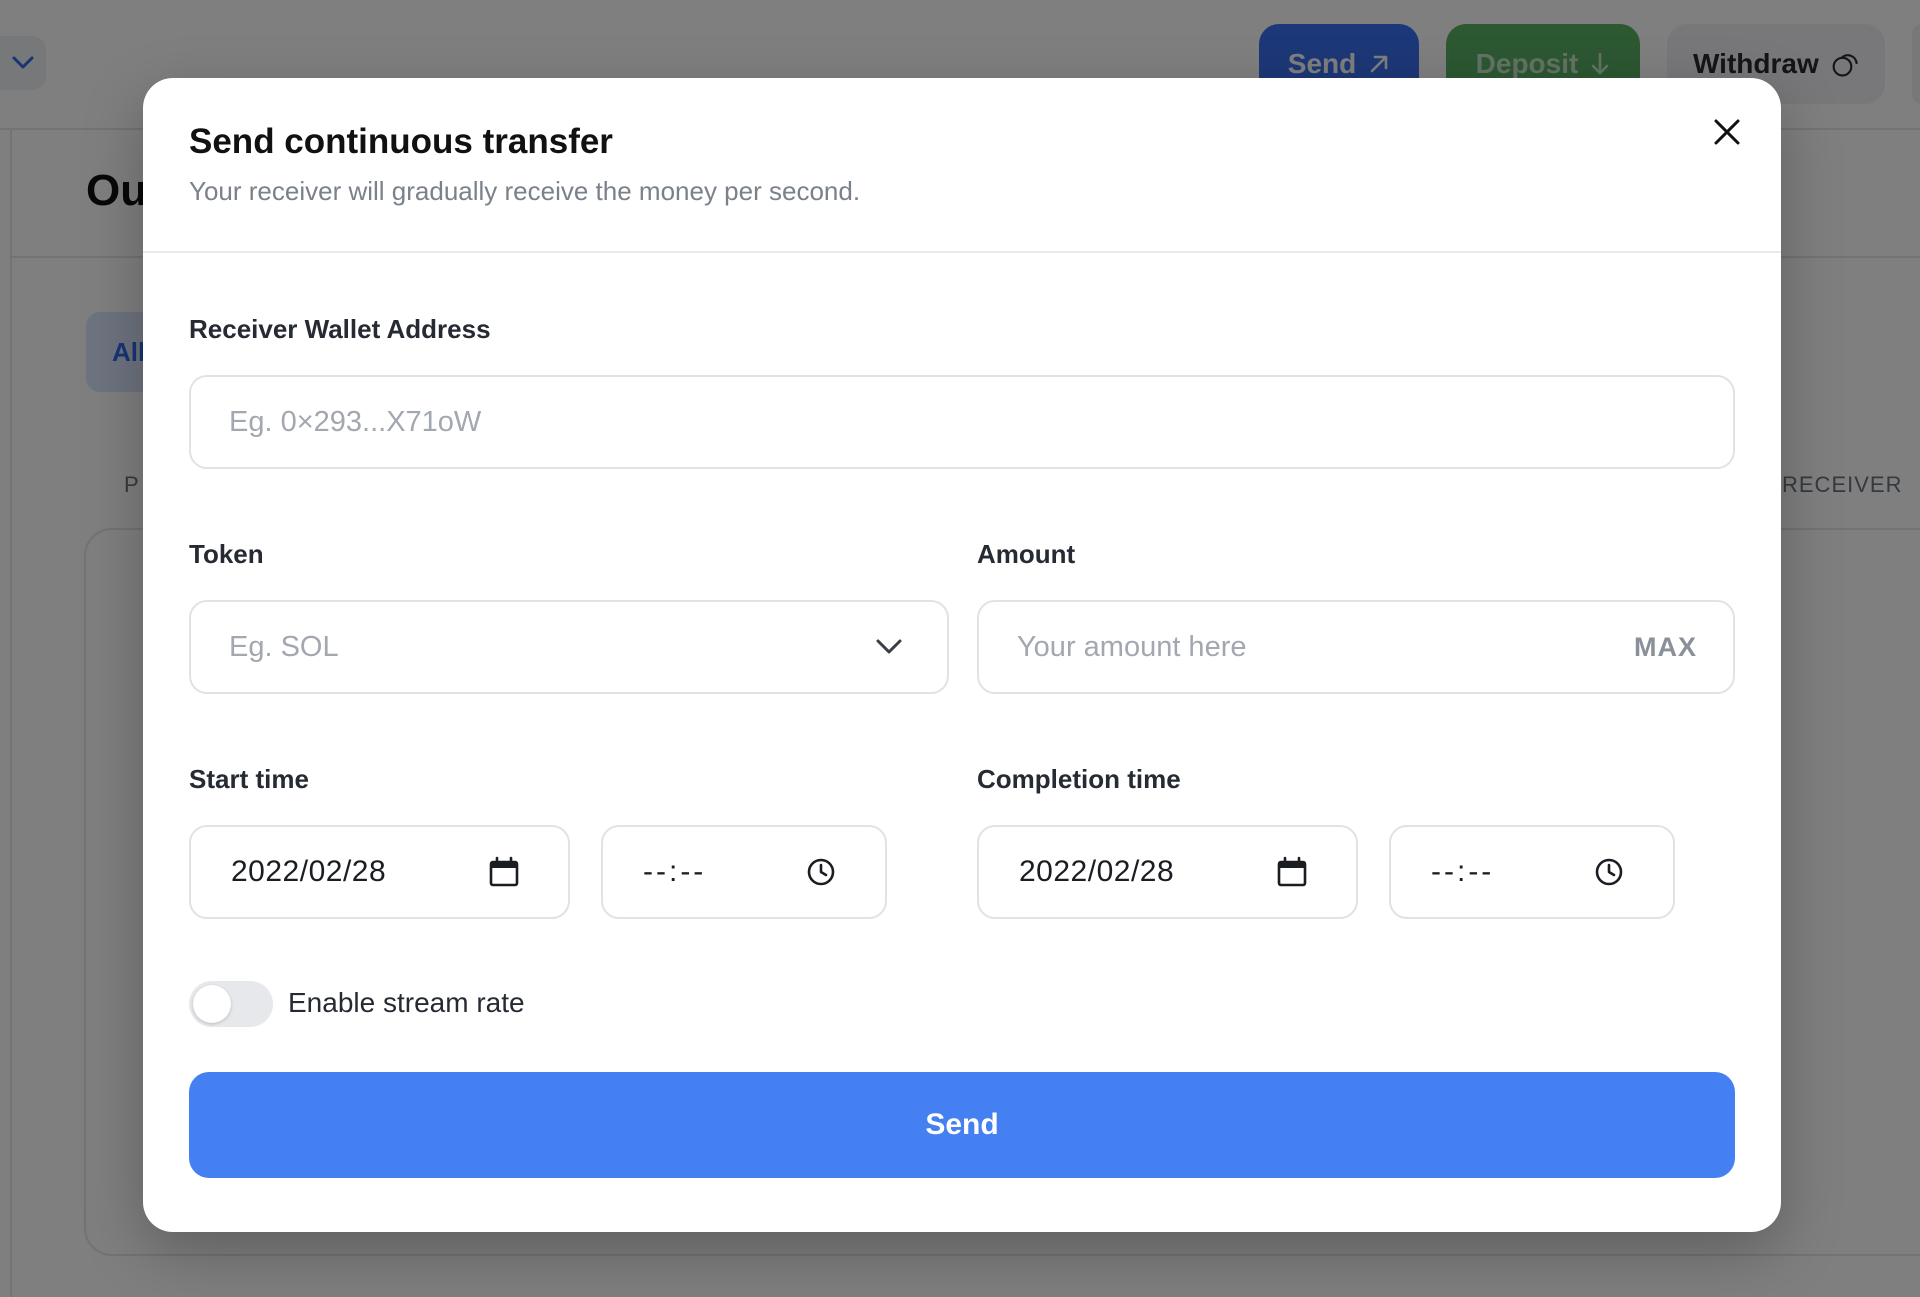  I want to click on receiver-label: Receiver Wallet Address, so click(340, 329).